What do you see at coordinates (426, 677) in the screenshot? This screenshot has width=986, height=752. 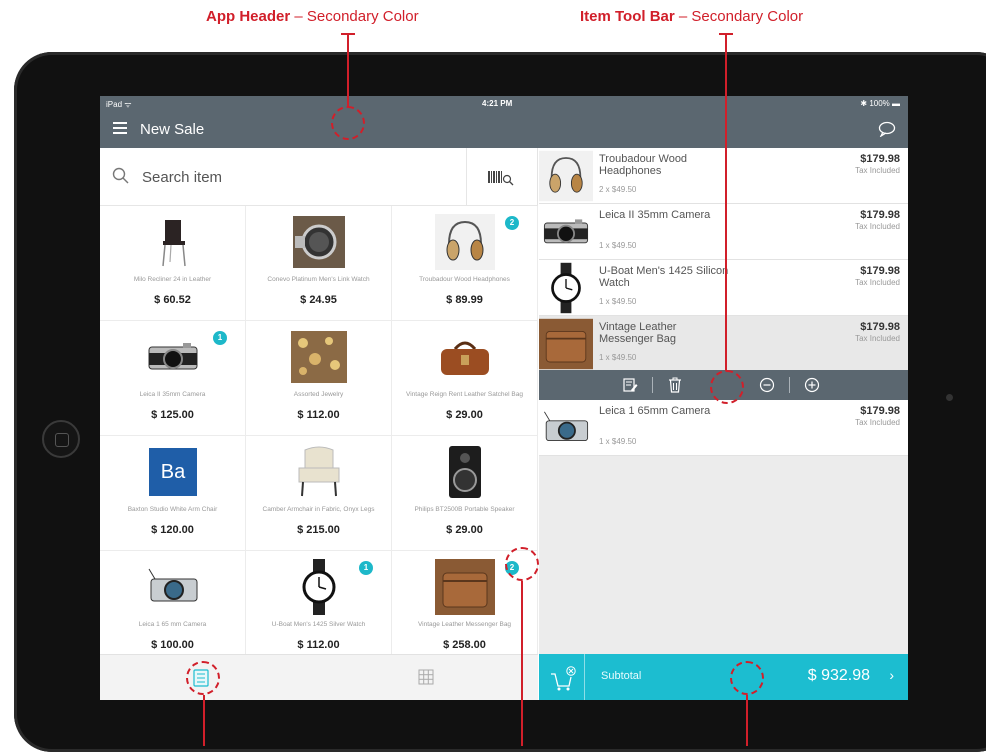 I see `grid-view-icon` at bounding box center [426, 677].